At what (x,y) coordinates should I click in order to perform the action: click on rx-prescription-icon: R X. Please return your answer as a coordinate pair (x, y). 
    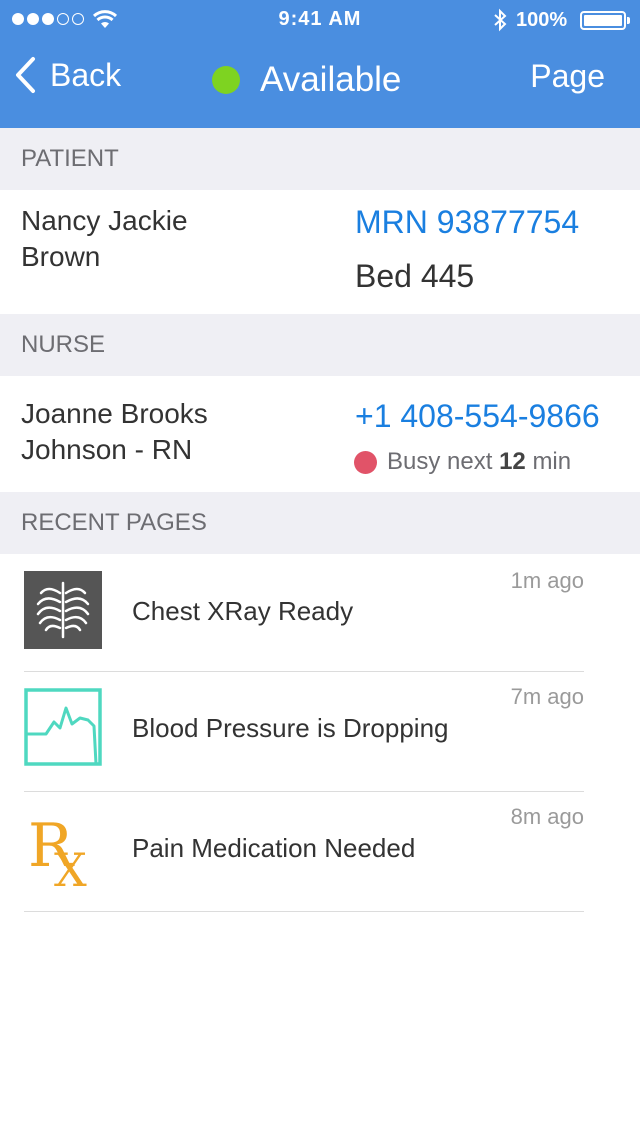
    Looking at the image, I should click on (57, 848).